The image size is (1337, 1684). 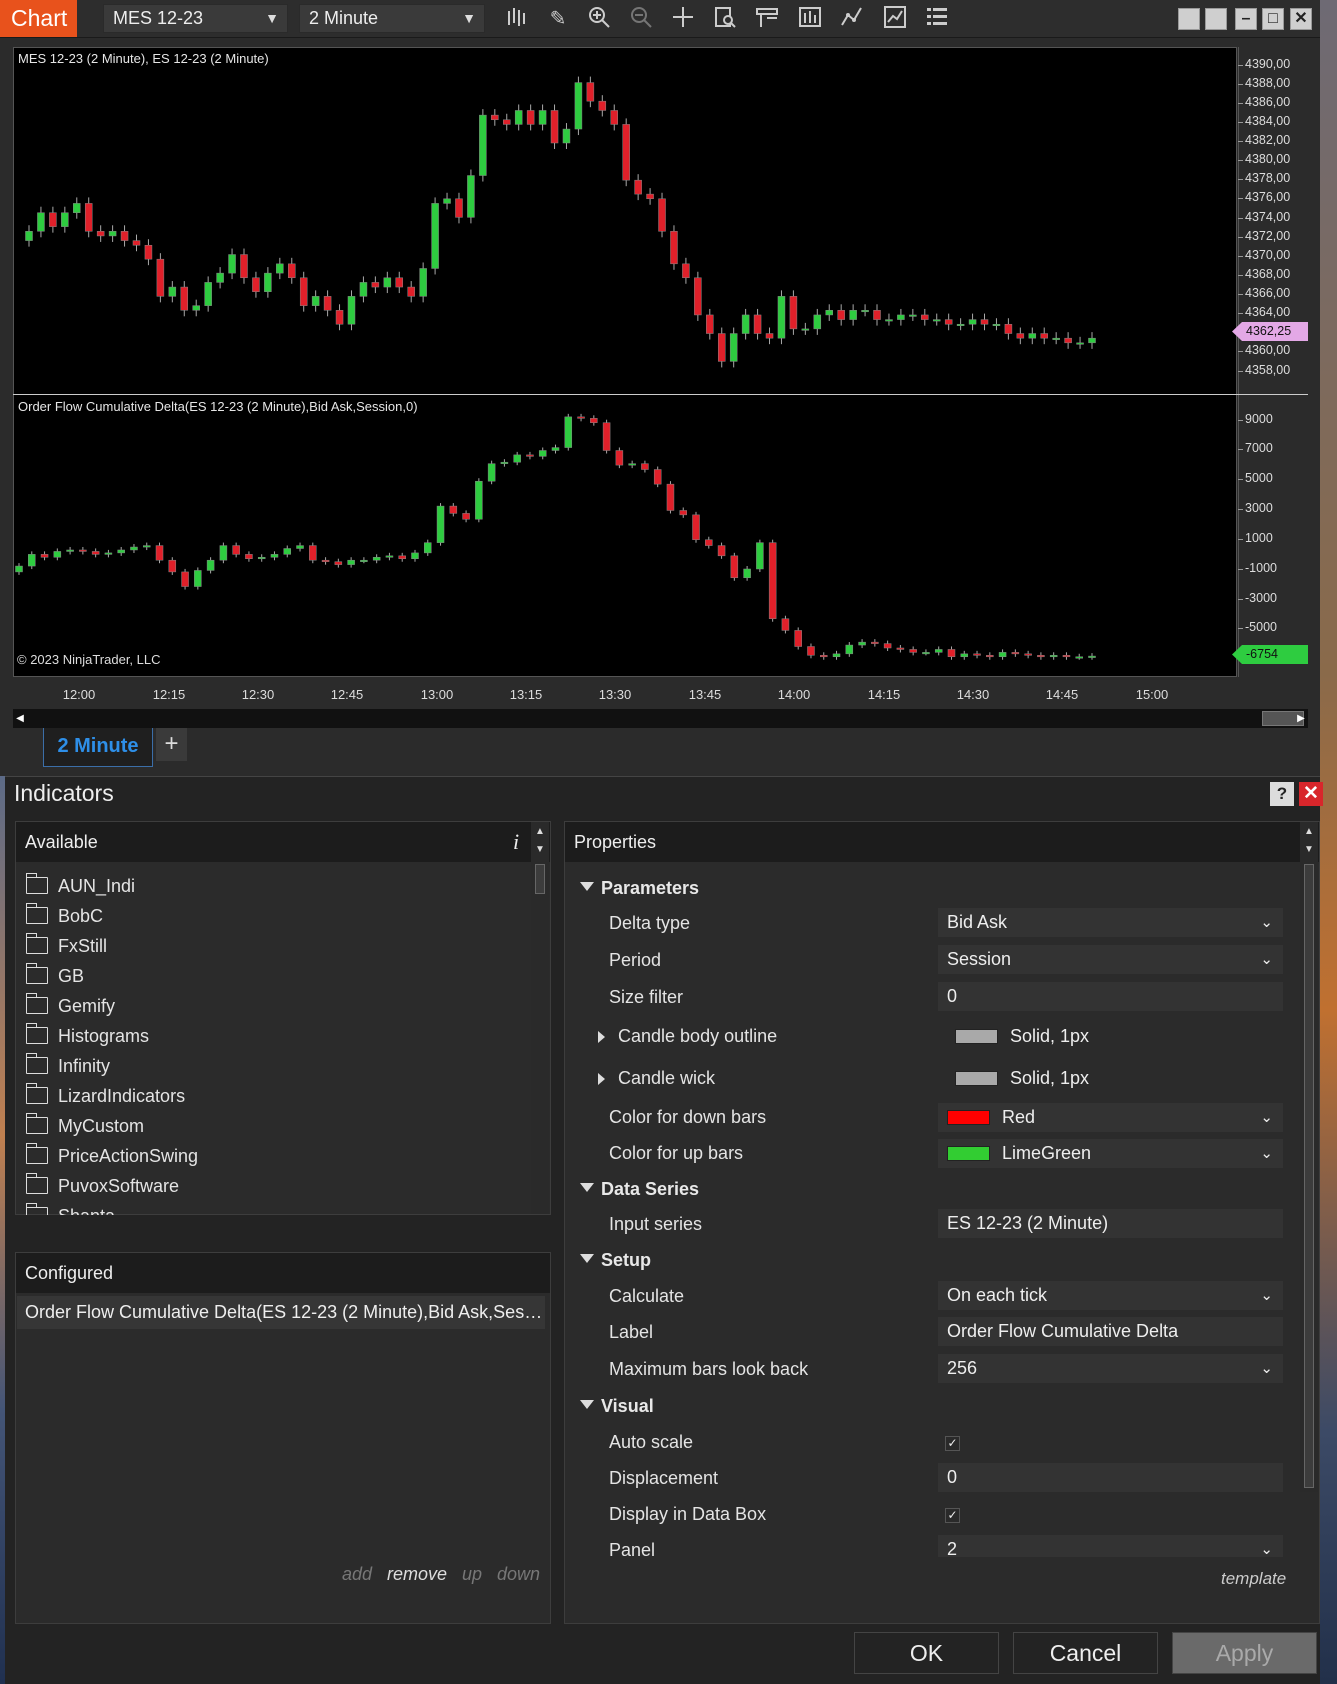 What do you see at coordinates (517, 19) in the screenshot?
I see `bar-type-icon` at bounding box center [517, 19].